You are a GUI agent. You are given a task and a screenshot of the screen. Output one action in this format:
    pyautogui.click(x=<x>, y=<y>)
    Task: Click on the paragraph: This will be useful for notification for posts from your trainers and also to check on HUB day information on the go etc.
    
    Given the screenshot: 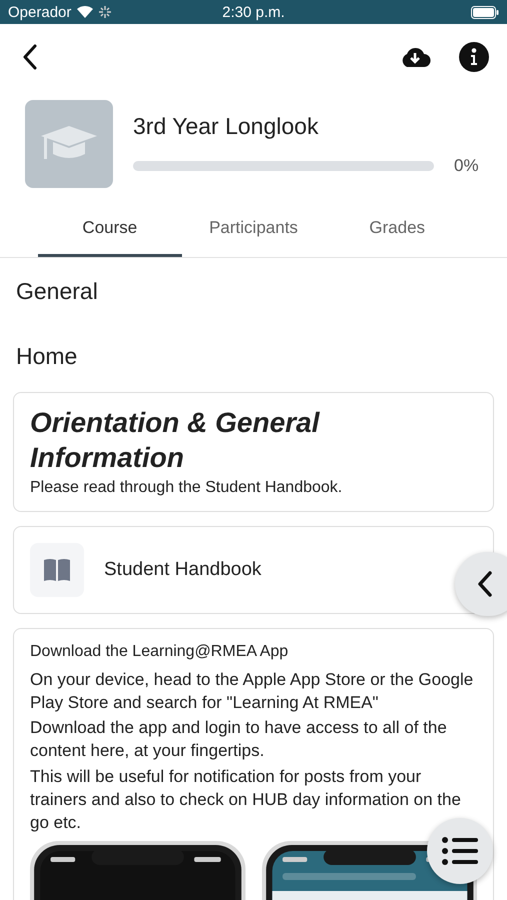 What is the action you would take?
    pyautogui.click(x=246, y=800)
    